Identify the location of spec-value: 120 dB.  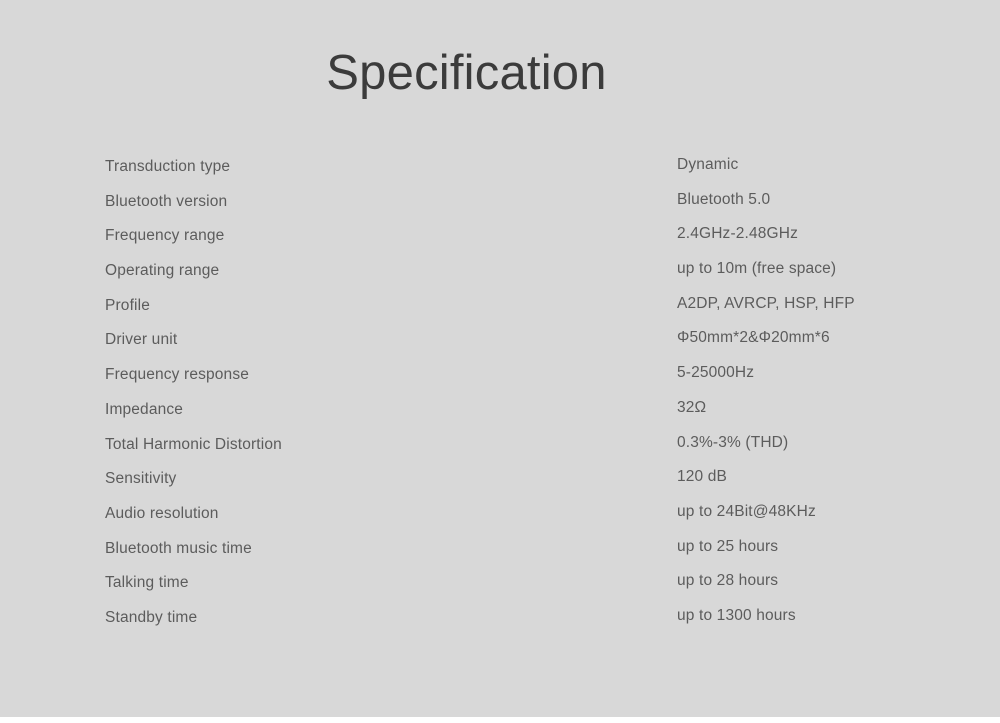
(702, 477).